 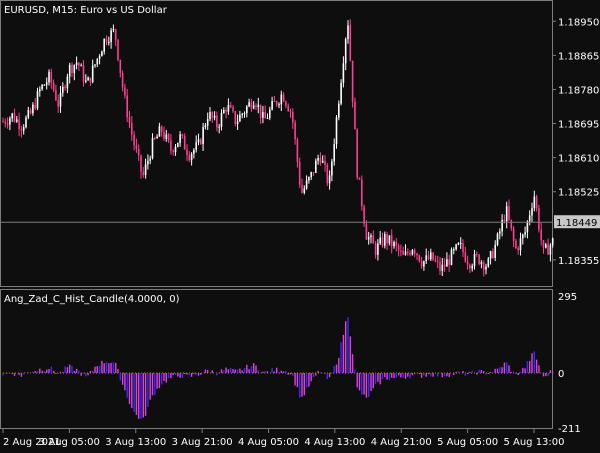 I want to click on time-tick-label: 5 Aug 05:00, so click(x=467, y=442).